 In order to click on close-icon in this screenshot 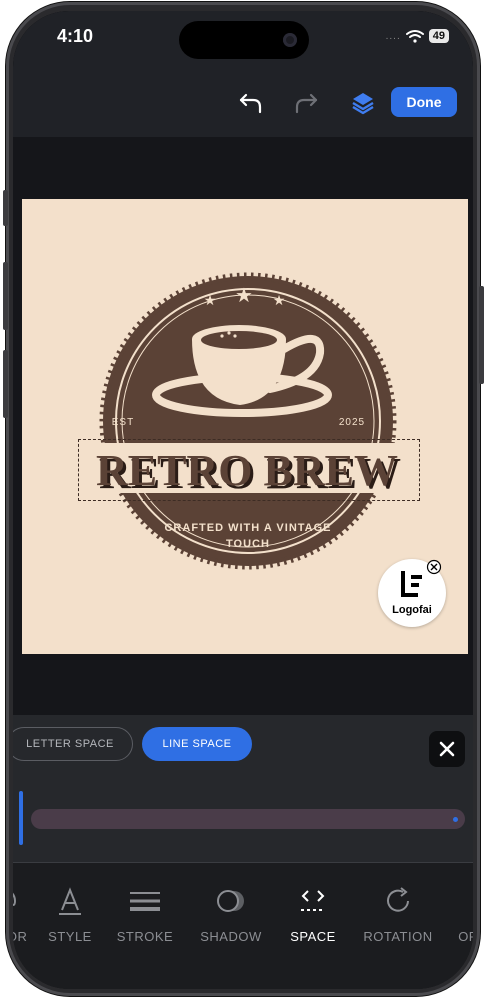, I will do `click(447, 749)`.